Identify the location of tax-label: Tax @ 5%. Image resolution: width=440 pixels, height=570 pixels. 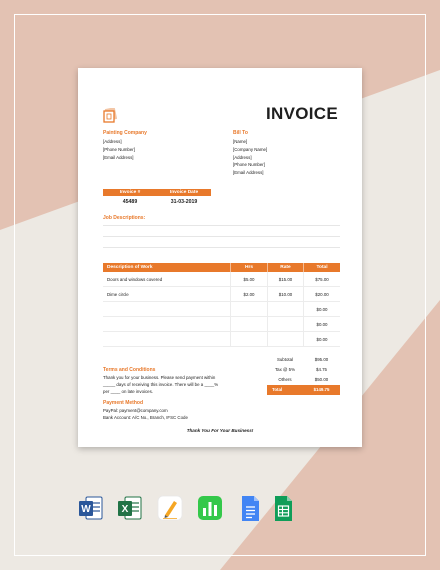
(285, 369).